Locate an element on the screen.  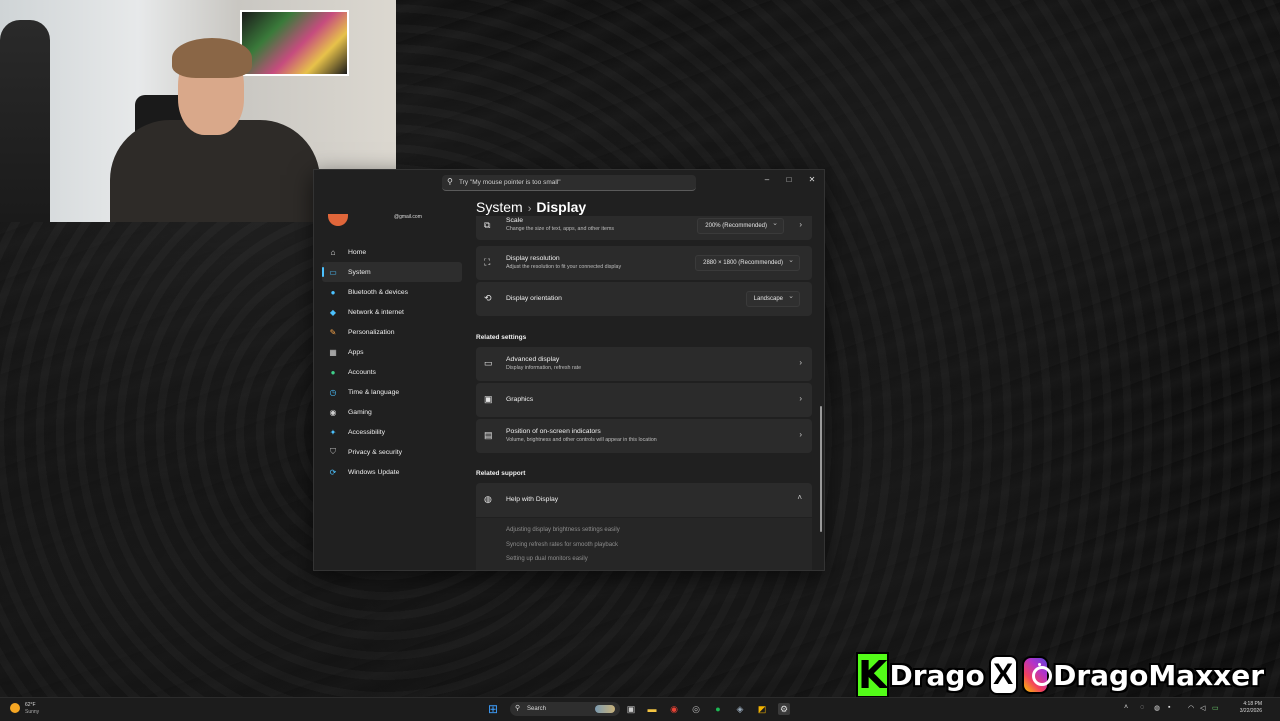
sidebar-item-time-language: ◷ Time & language is located at coordinates (392, 392).